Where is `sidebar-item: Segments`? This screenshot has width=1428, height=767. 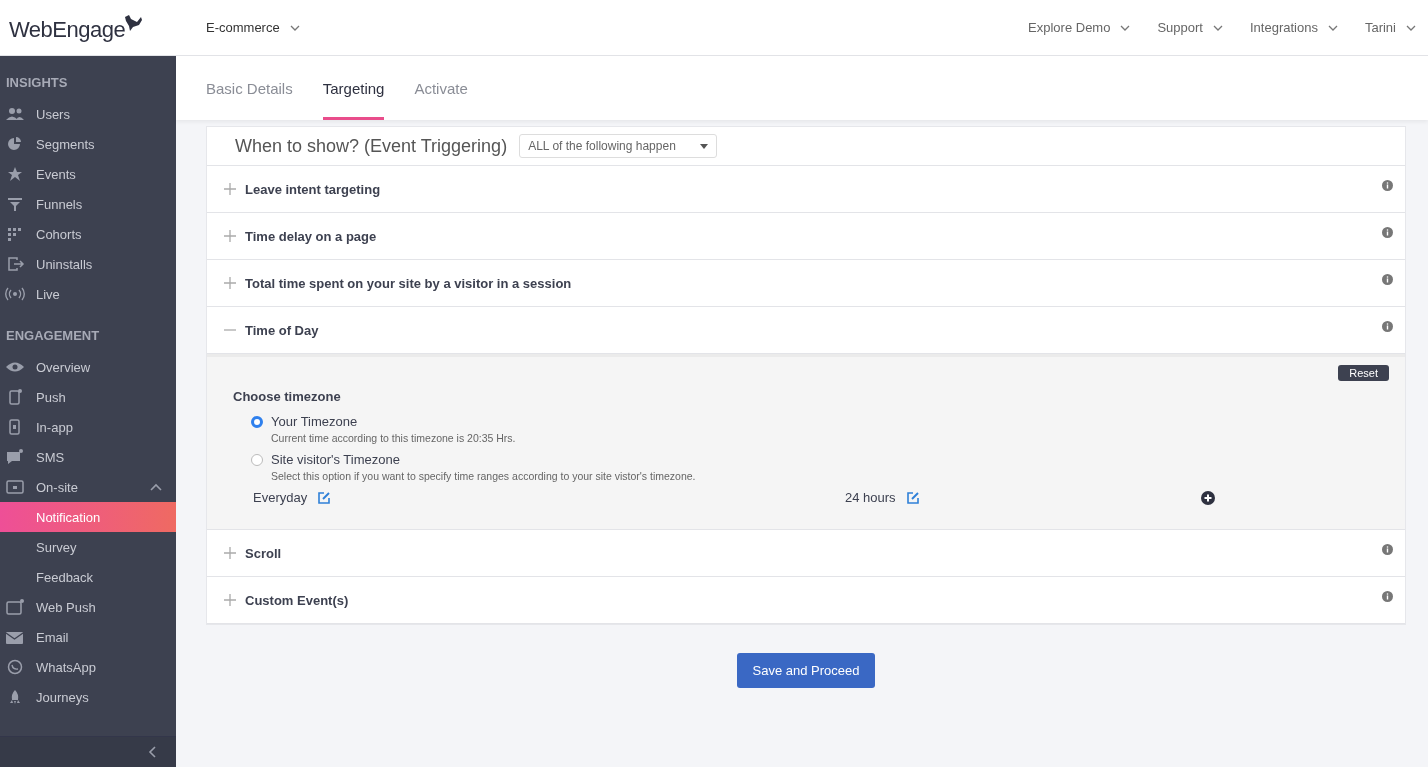 sidebar-item: Segments is located at coordinates (88, 144).